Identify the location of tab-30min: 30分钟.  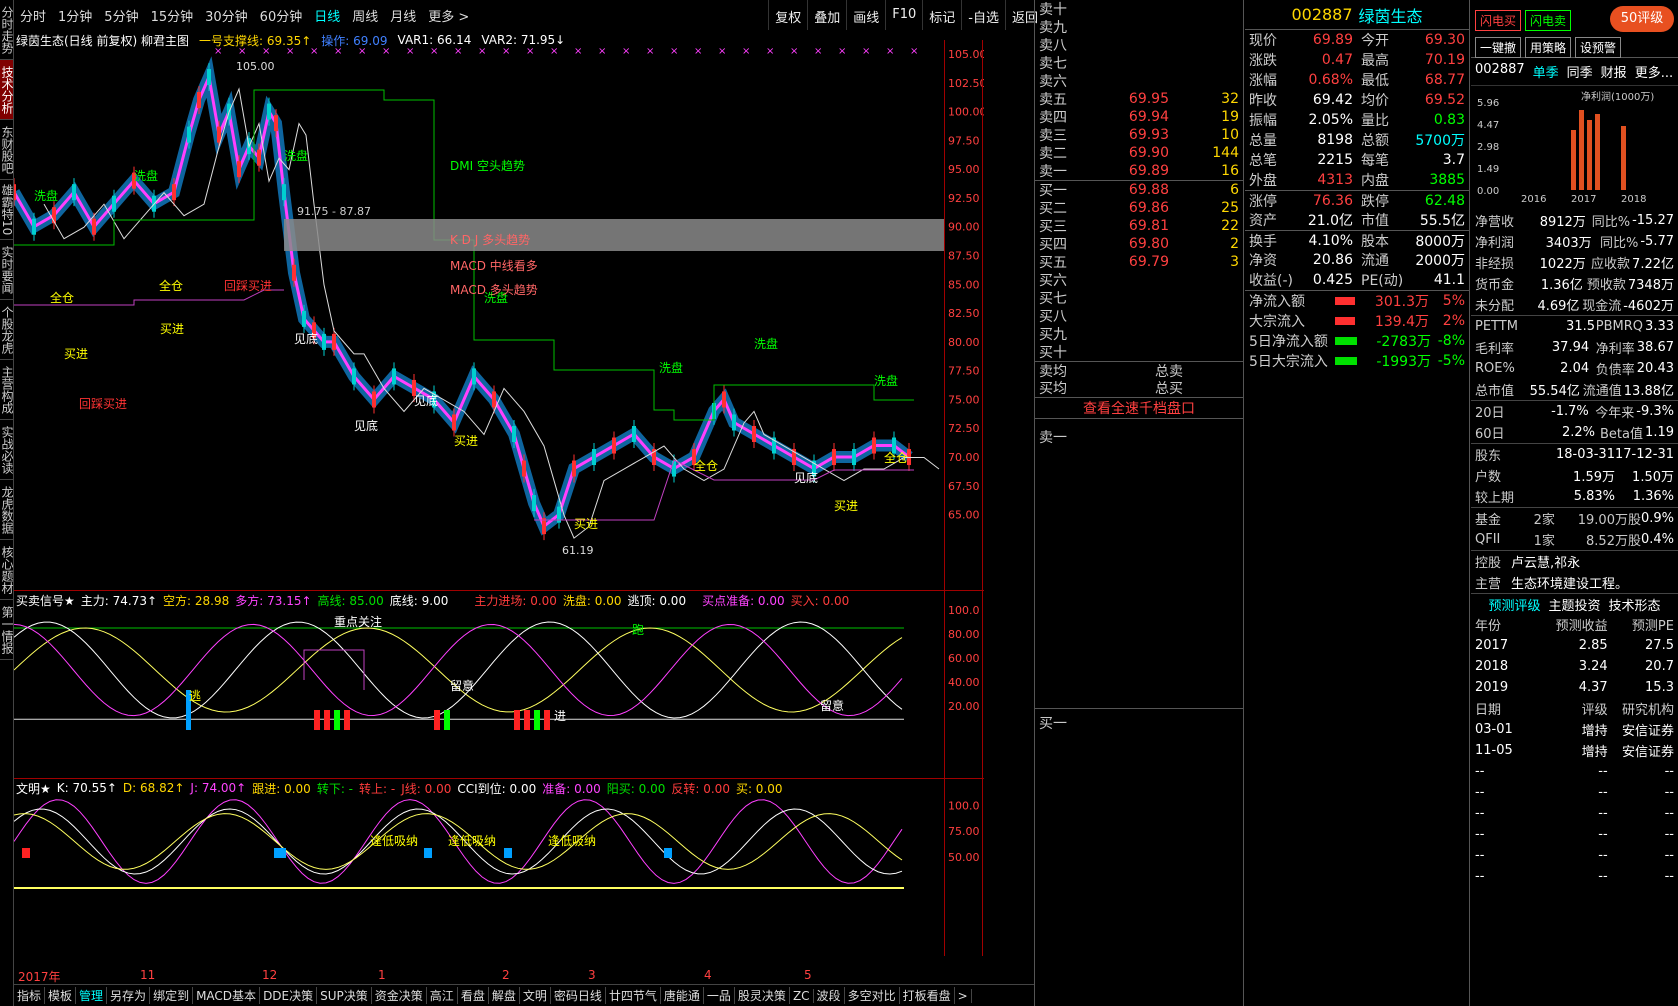
(226, 15).